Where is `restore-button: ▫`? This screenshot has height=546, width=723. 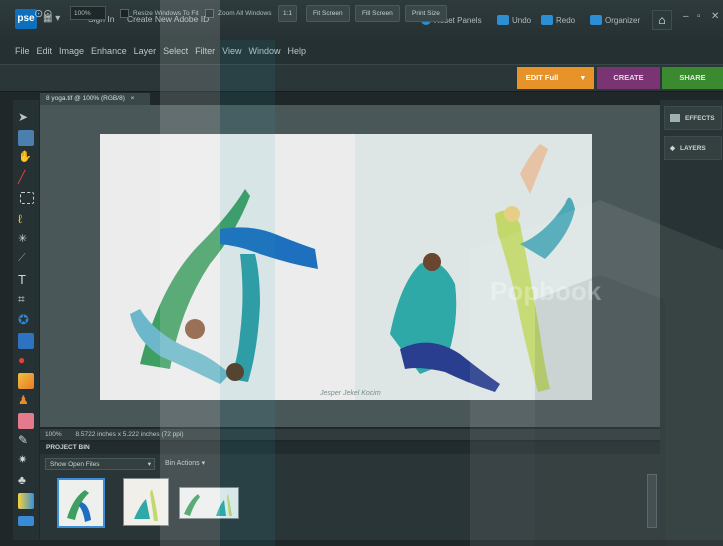 restore-button: ▫ is located at coordinates (699, 16).